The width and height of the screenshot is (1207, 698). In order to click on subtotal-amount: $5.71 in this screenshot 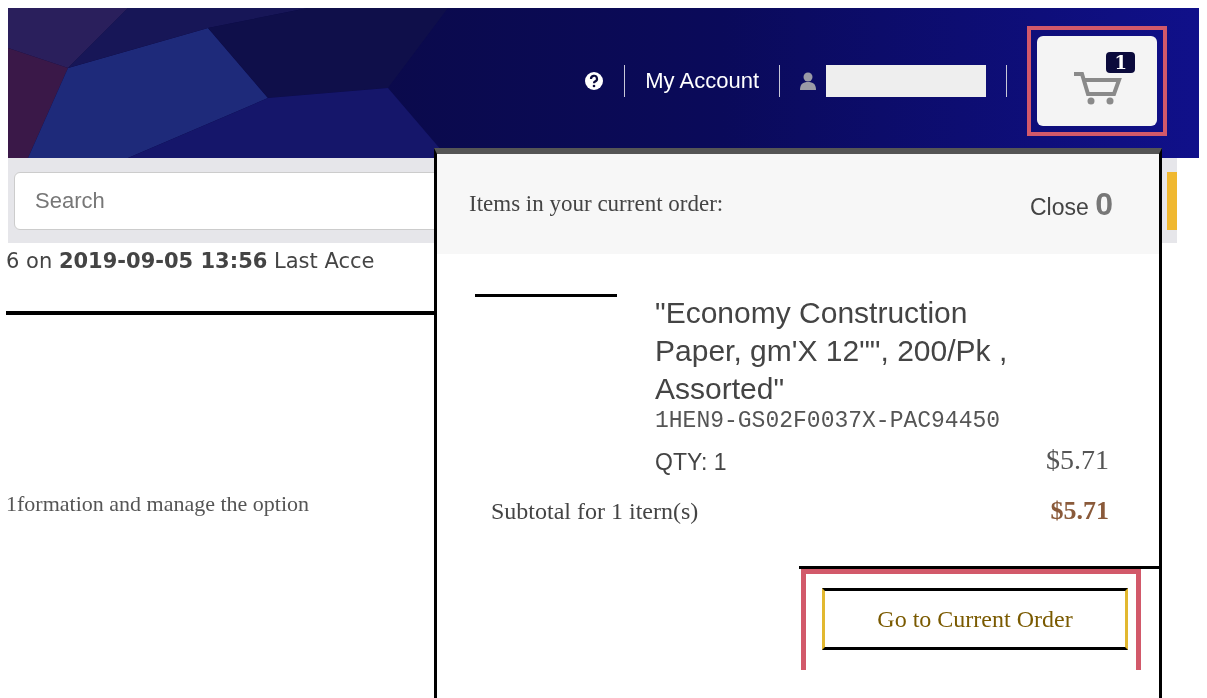, I will do `click(1079, 511)`.